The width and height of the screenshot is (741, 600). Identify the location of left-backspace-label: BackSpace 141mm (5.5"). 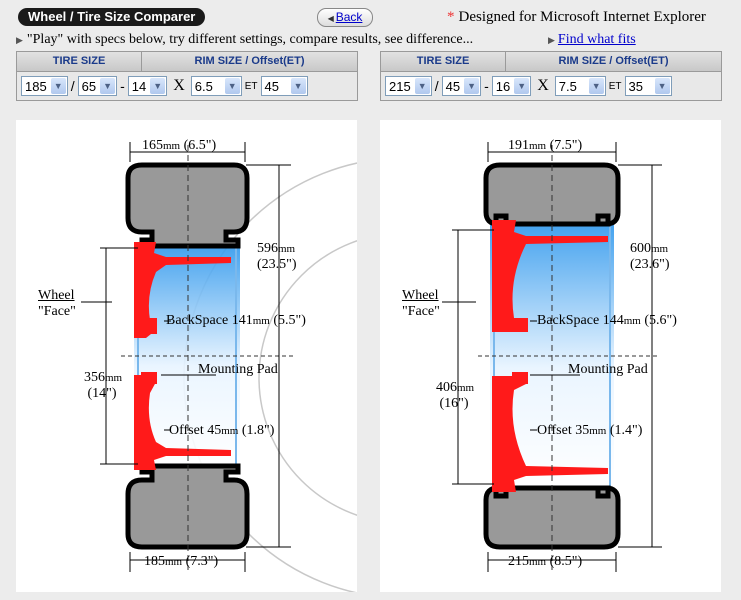
(236, 320).